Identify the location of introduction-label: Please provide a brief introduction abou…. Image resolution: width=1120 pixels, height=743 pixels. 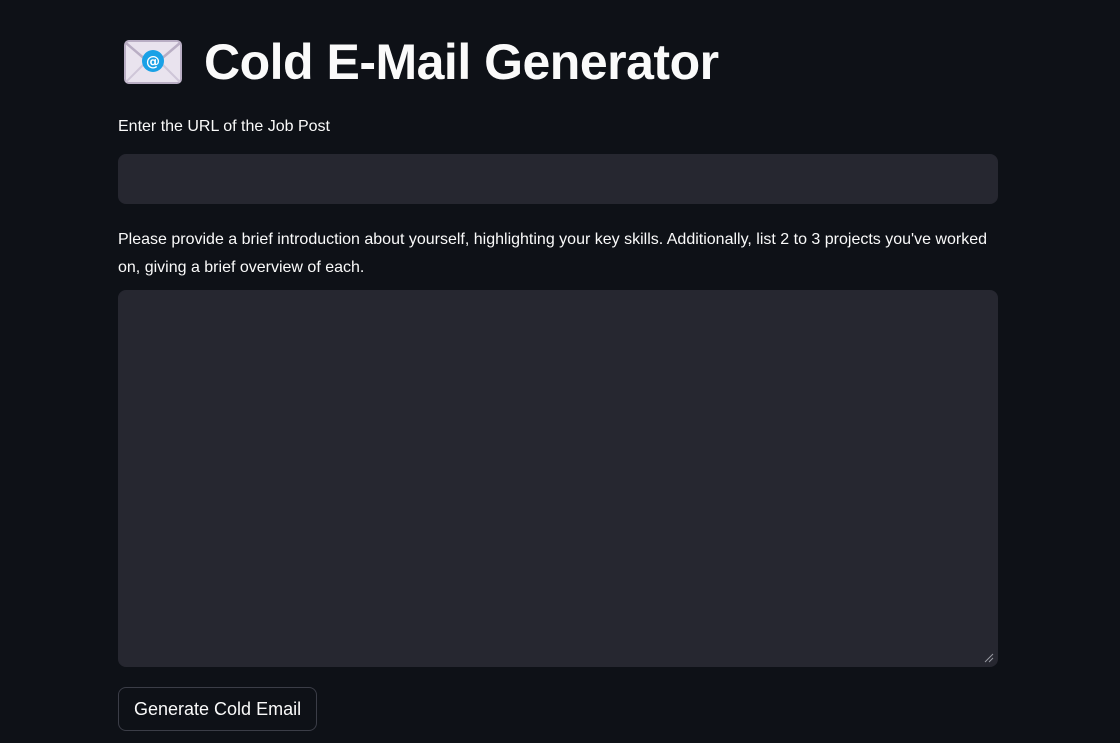
(552, 253).